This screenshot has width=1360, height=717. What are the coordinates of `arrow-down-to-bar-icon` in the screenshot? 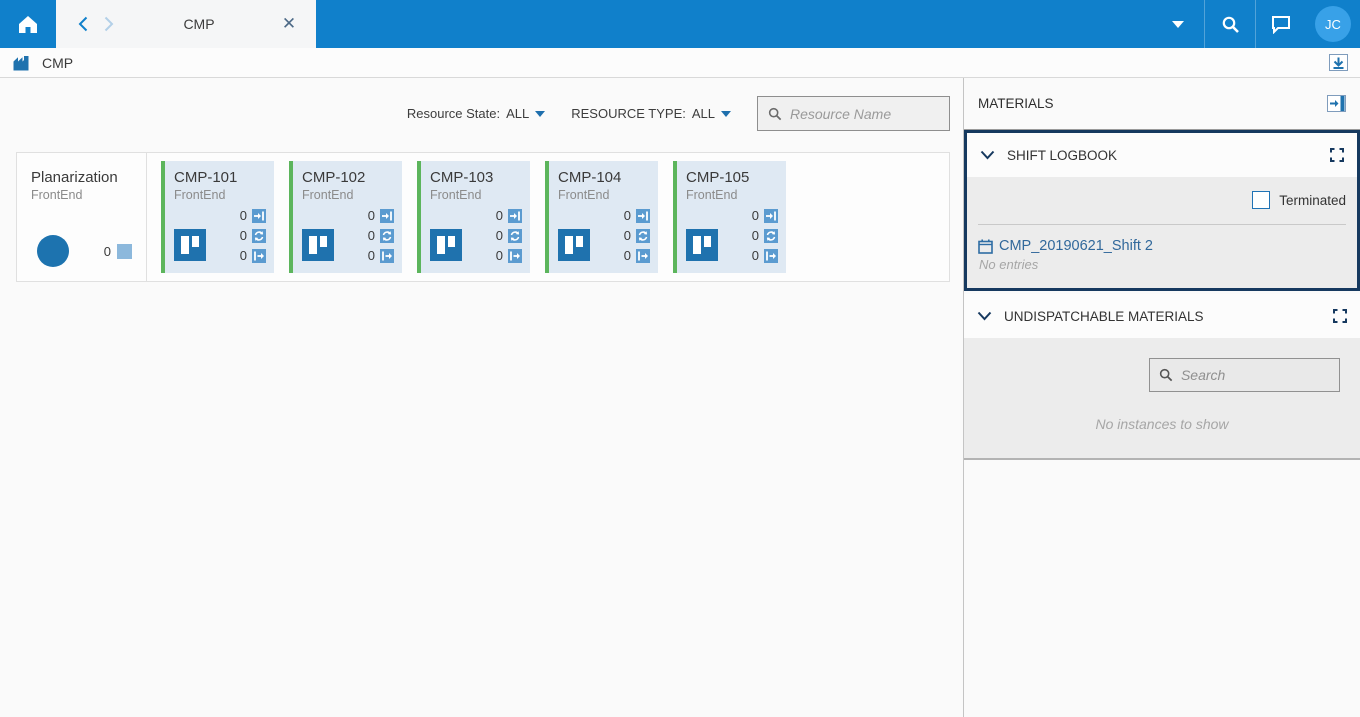 It's located at (1338, 63).